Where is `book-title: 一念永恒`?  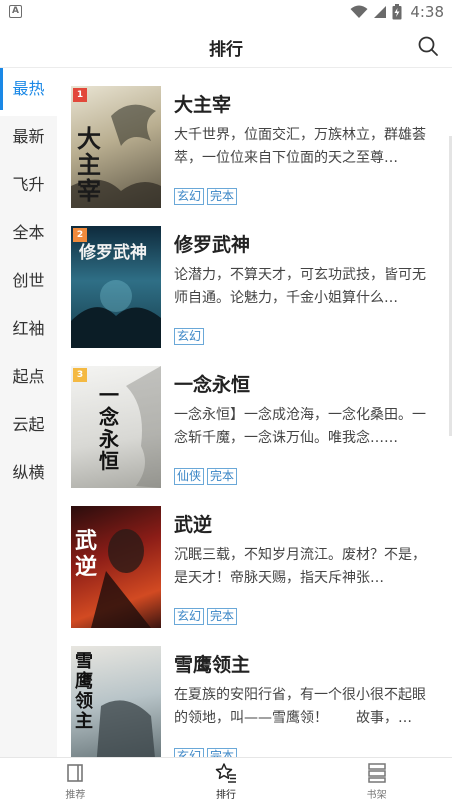 book-title: 一念永恒 is located at coordinates (212, 383).